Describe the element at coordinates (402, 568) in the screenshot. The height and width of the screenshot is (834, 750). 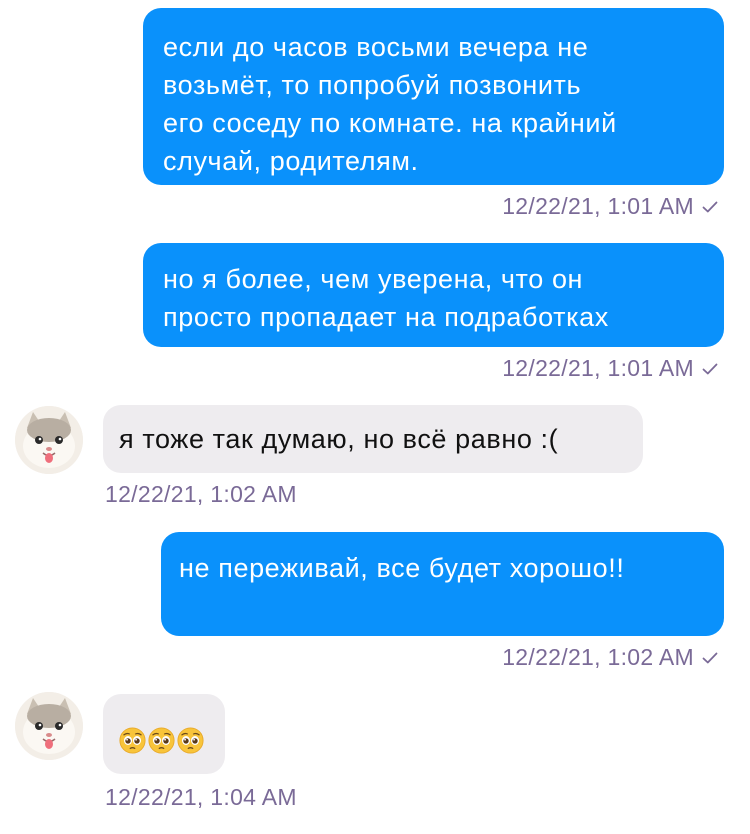
I see `message-text: не переживай, все будет хорошо!!` at that location.